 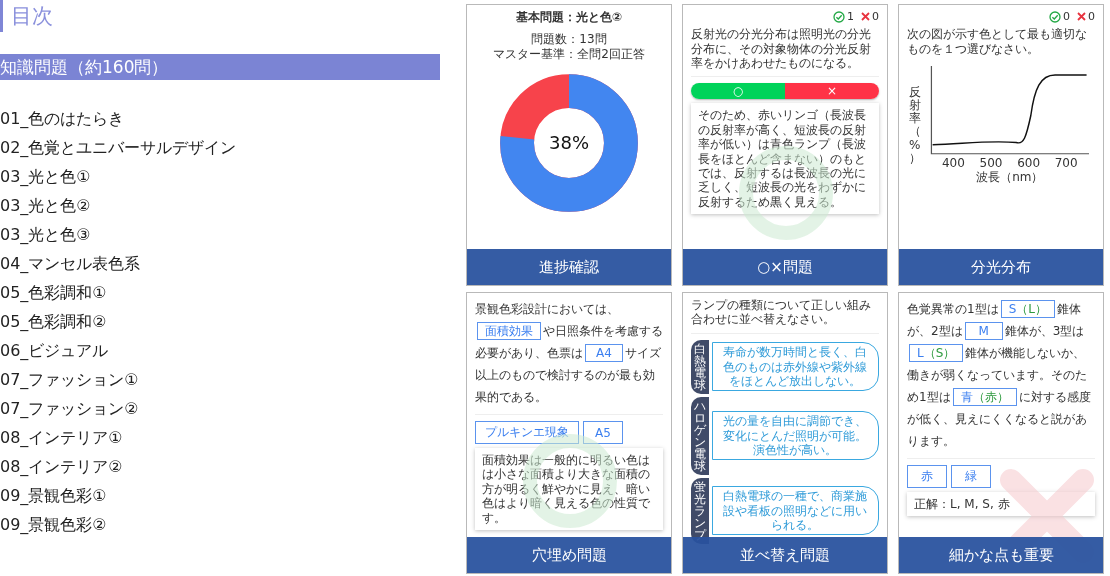 I want to click on answer-blank: 面積効果, so click(x=509, y=331).